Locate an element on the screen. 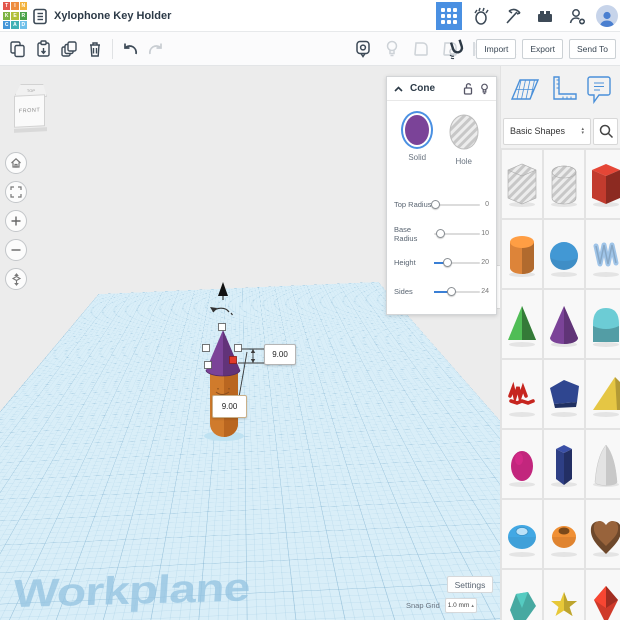 This screenshot has width=620, height=620. mode-switcher is located at coordinates (527, 16).